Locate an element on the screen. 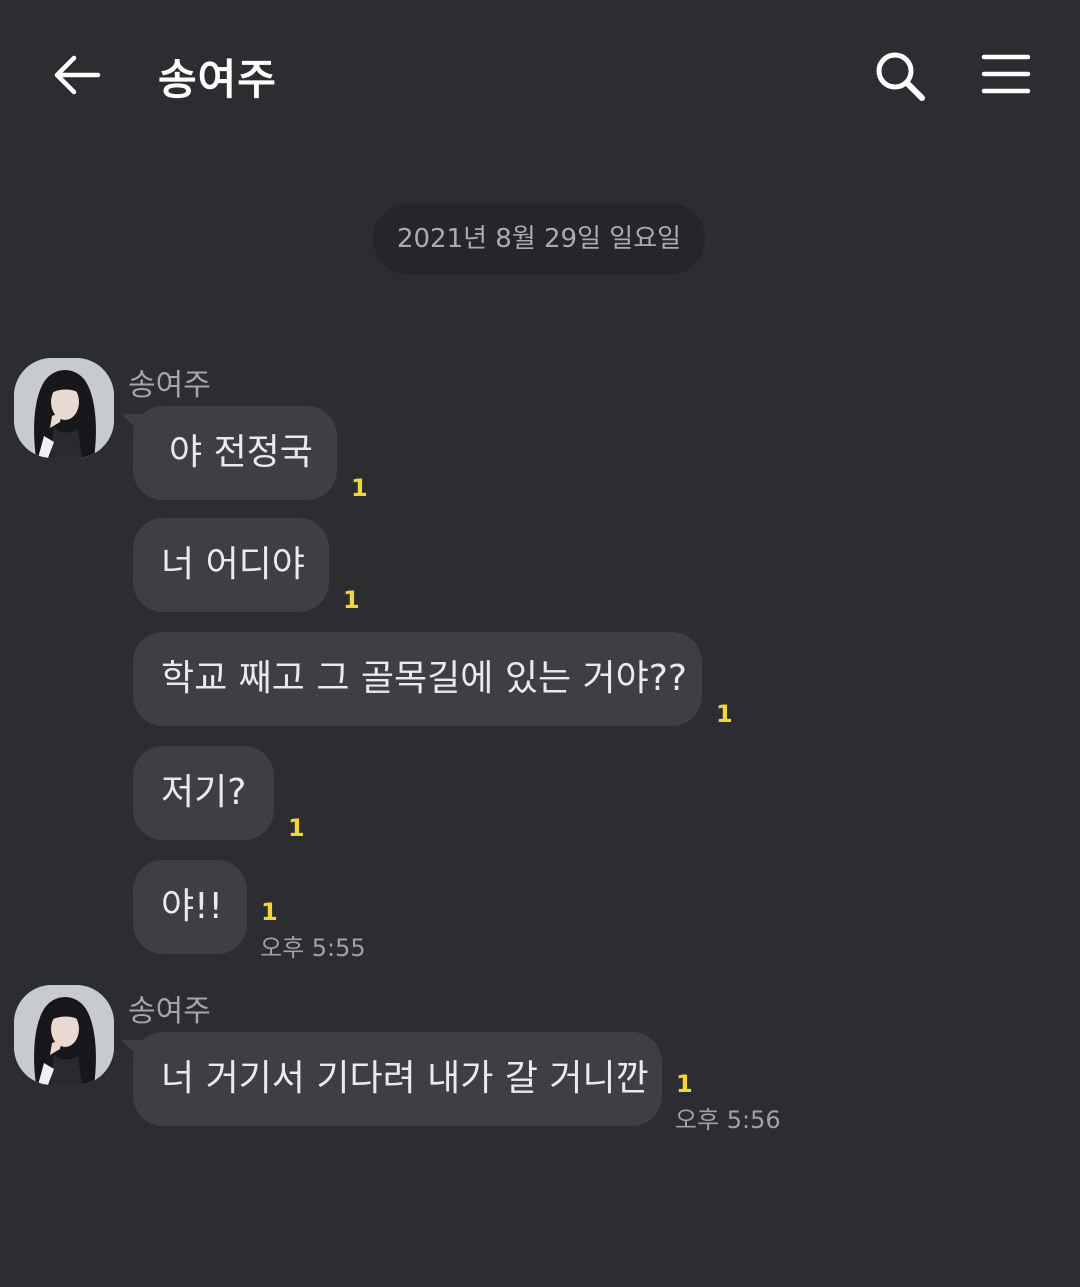 The image size is (1080, 1287). message-bubble: 너 어디야 is located at coordinates (231, 565).